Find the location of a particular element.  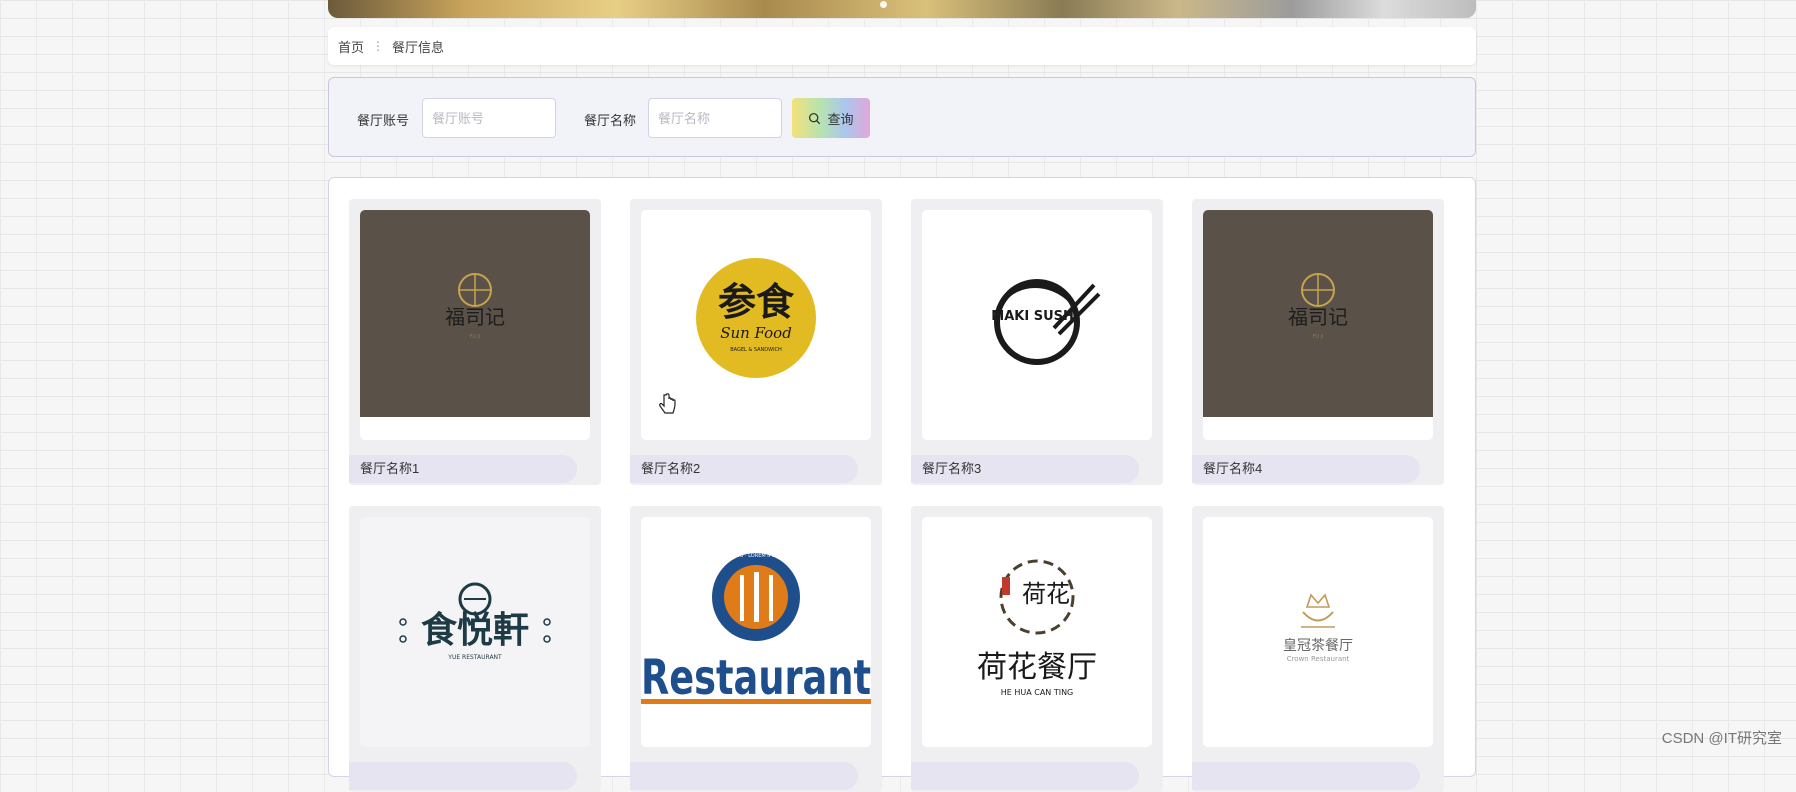

search-button-label: 查询 is located at coordinates (840, 119).